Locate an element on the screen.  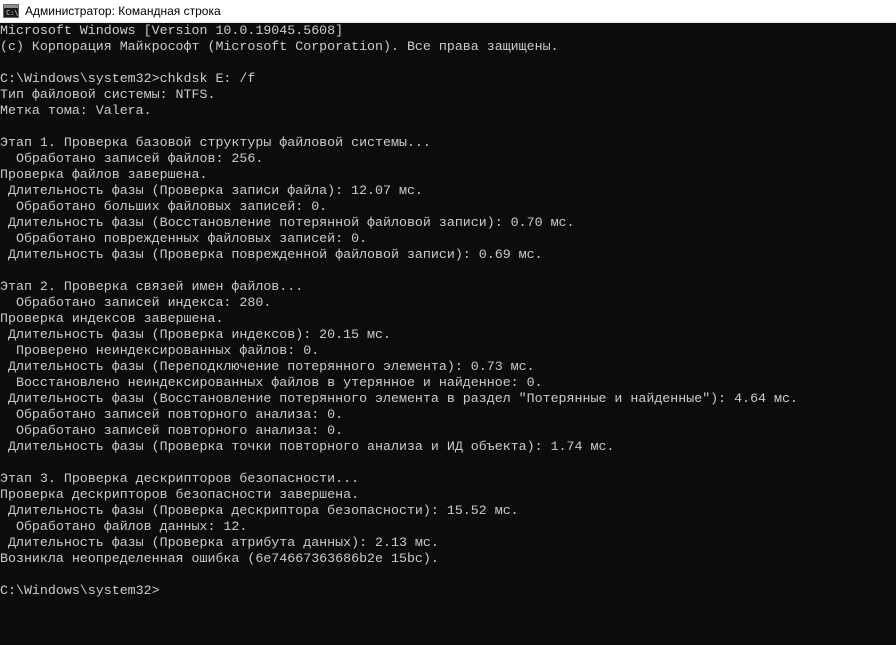
console-line: Обработано записей файлов: 256. is located at coordinates (132, 158).